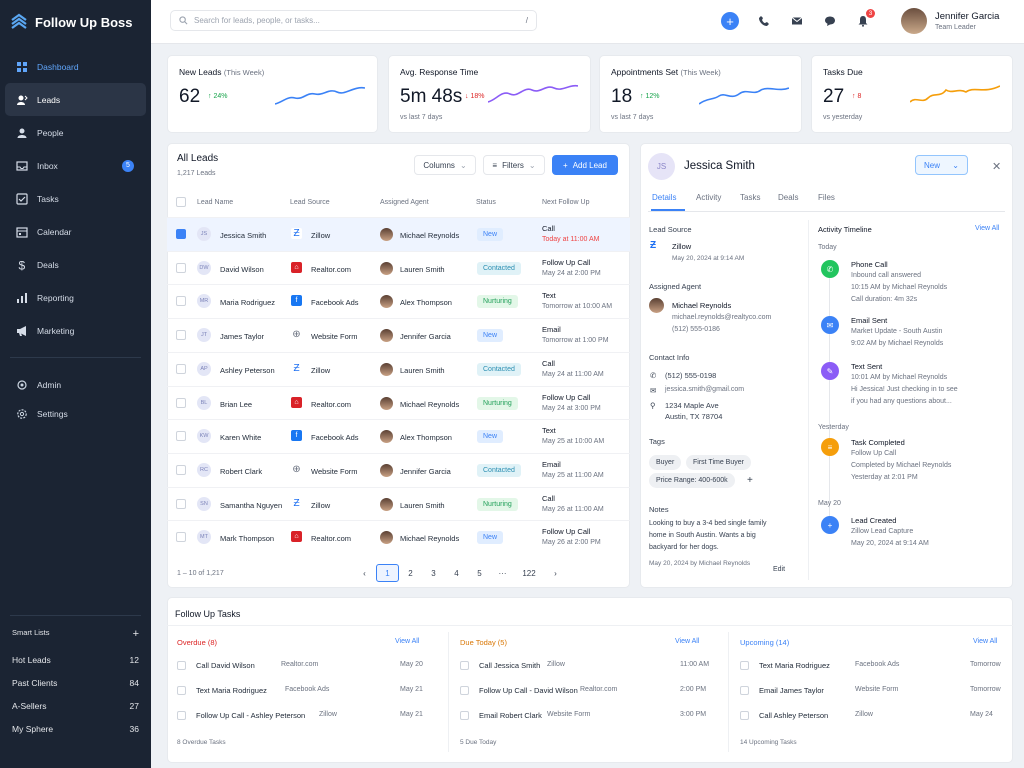 The image size is (1024, 768). Describe the element at coordinates (718, 462) in the screenshot. I see `tag: First Time Buyer` at that location.